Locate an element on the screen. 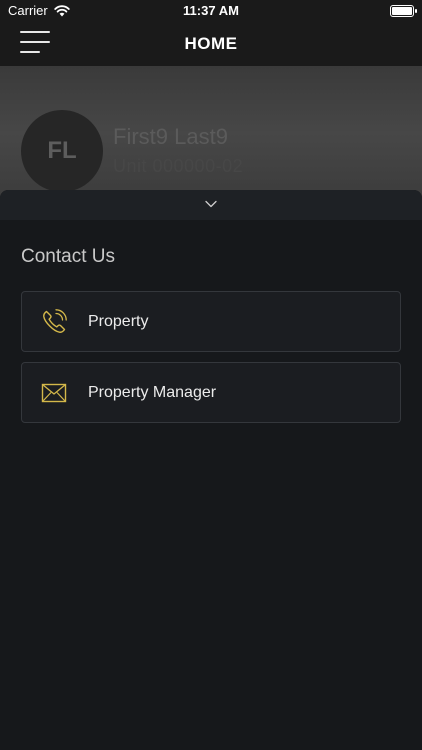  phone-icon is located at coordinates (55, 321).